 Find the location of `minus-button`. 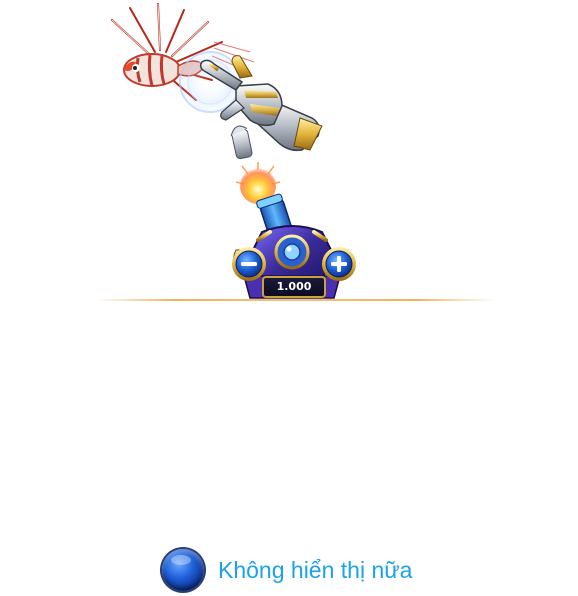

minus-button is located at coordinates (249, 264).